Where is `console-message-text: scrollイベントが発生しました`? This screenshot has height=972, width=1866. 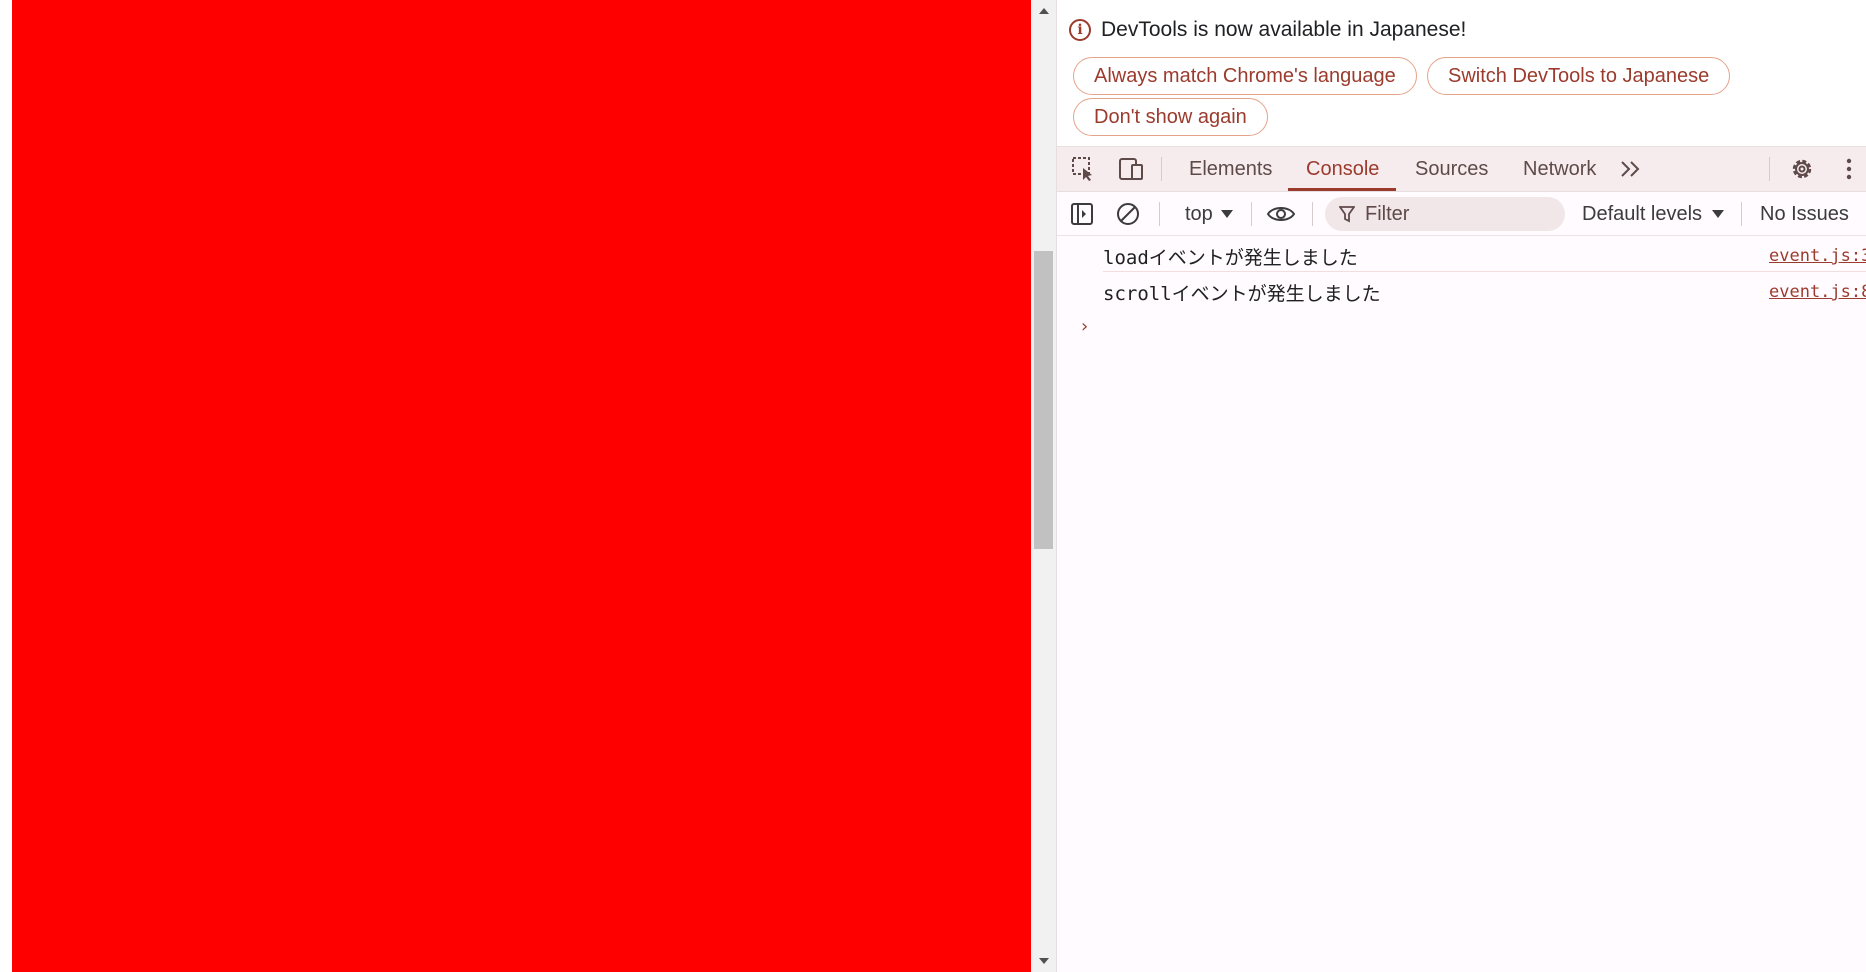 console-message-text: scrollイベントが発生しました is located at coordinates (1242, 294).